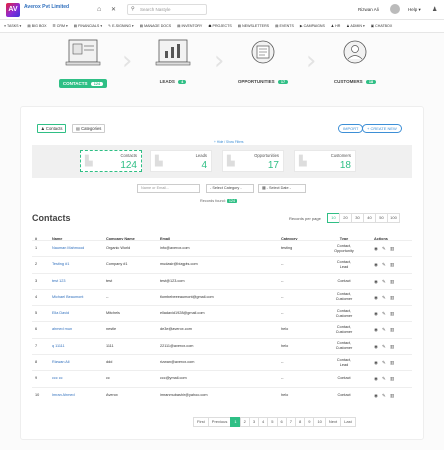  Describe the element at coordinates (36, 264) in the screenshot. I see `row-number: 2` at that location.